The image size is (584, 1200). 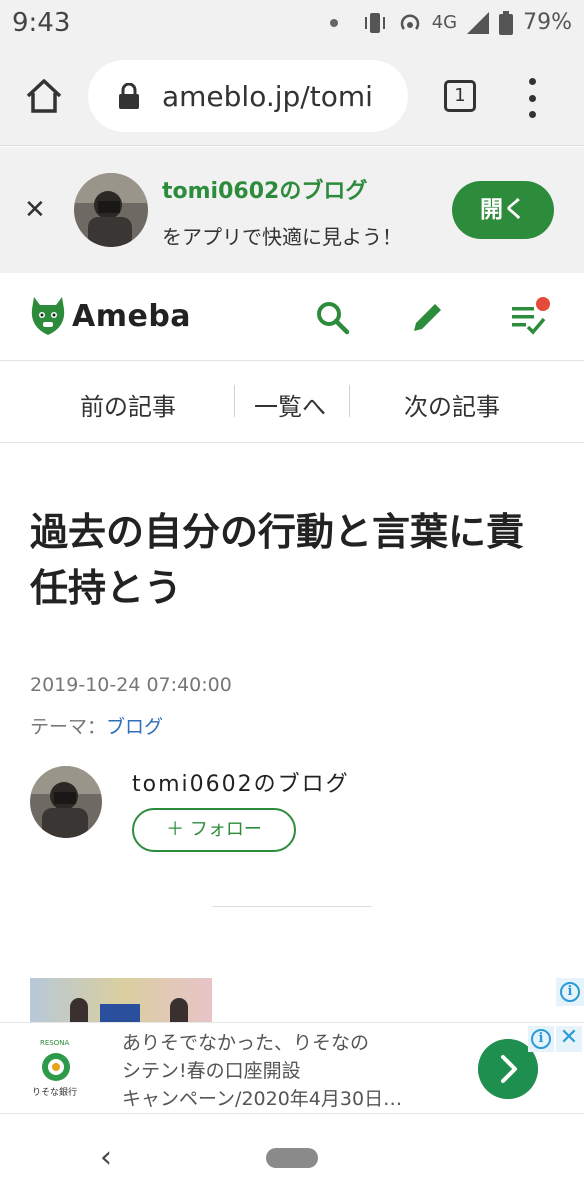 What do you see at coordinates (547, 22) in the screenshot?
I see `battery-percent: 79%` at bounding box center [547, 22].